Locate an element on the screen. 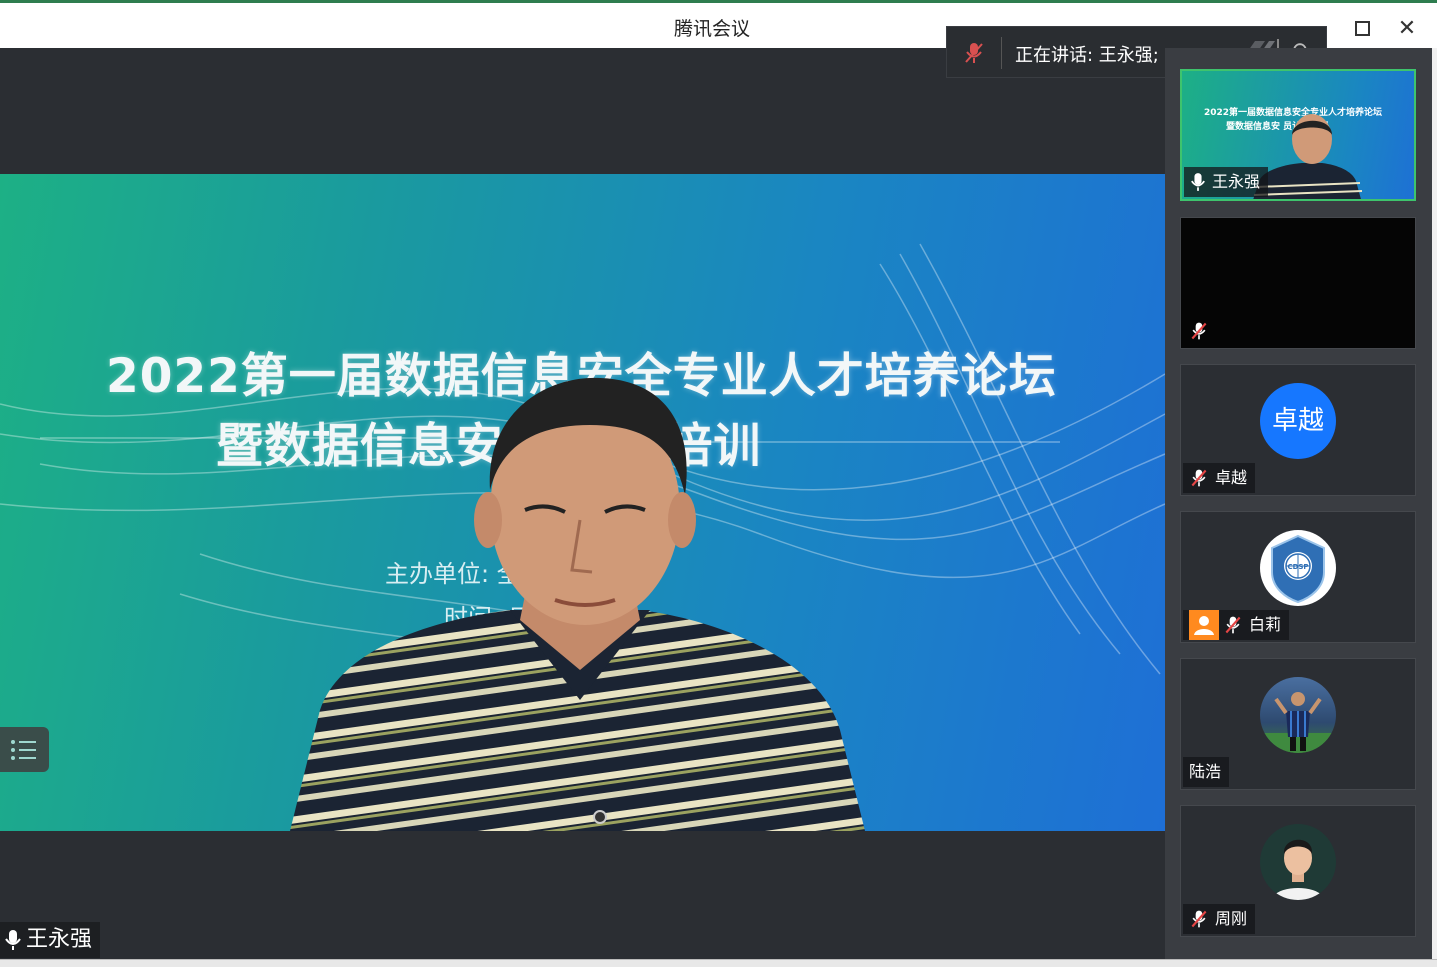 This screenshot has width=1437, height=967. close-icon: ✕ is located at coordinates (1407, 28).